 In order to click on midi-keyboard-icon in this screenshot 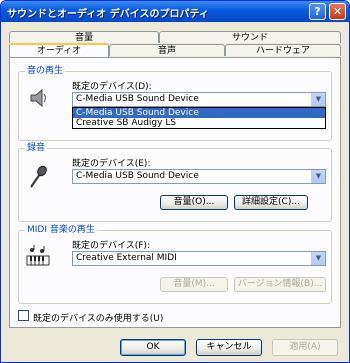, I will do `click(38, 255)`.